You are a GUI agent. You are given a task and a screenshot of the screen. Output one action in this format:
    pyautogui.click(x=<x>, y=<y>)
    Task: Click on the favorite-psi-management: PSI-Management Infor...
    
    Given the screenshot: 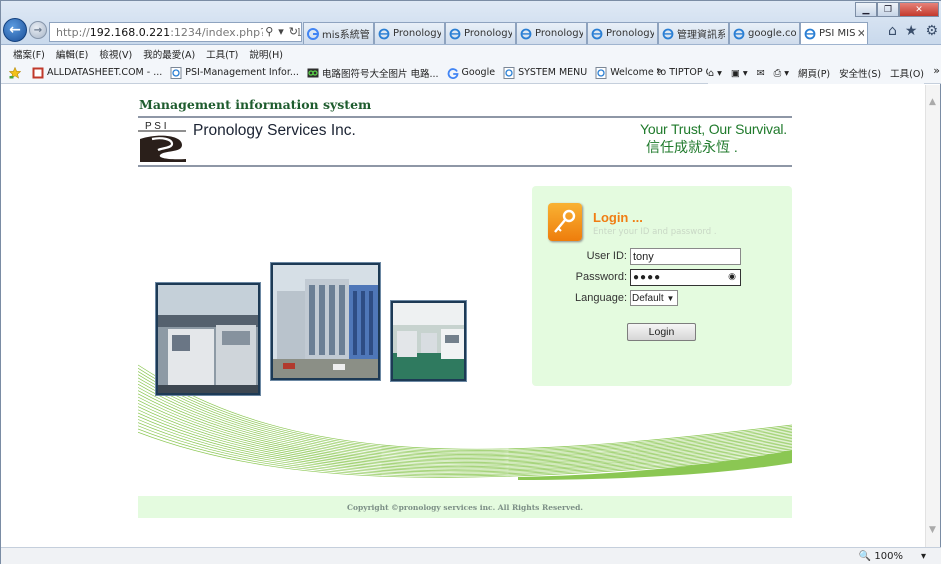 What is the action you would take?
    pyautogui.click(x=234, y=72)
    